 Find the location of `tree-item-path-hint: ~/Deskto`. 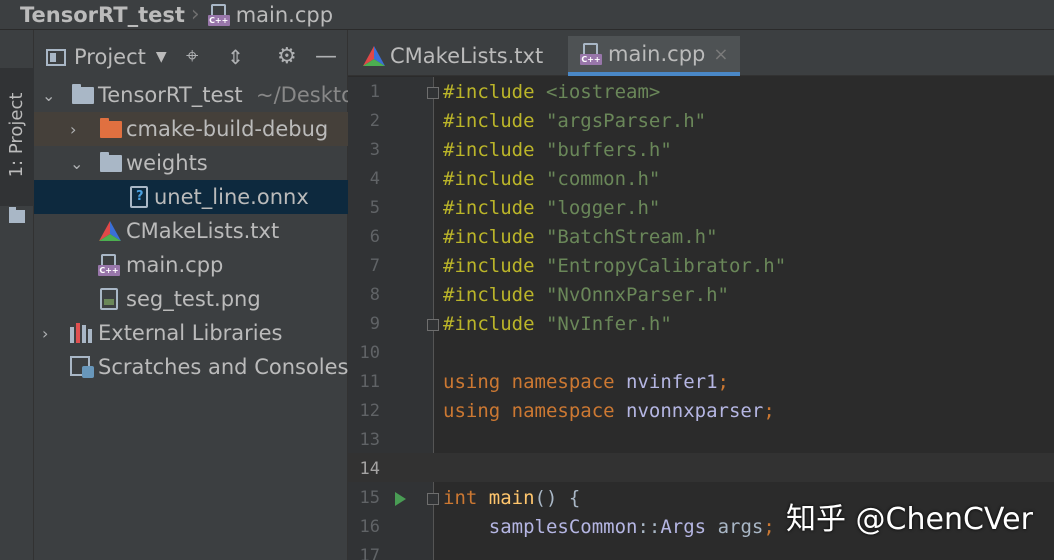

tree-item-path-hint: ~/Deskto is located at coordinates (305, 95).